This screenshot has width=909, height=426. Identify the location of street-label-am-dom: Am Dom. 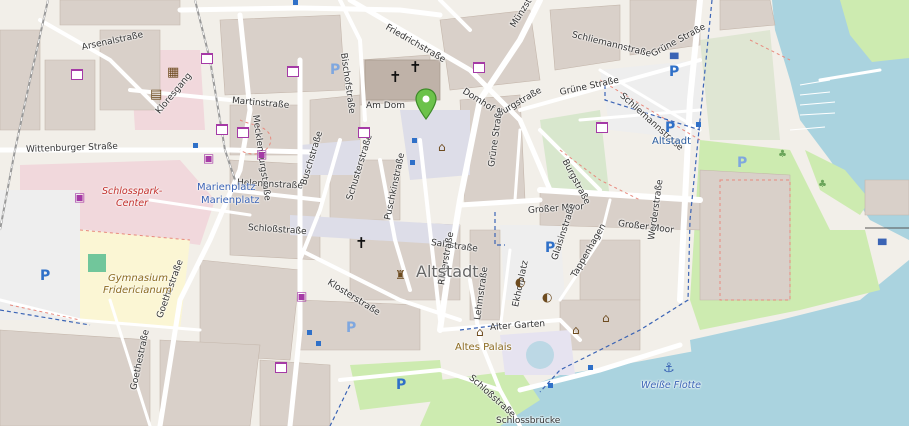
(385, 106).